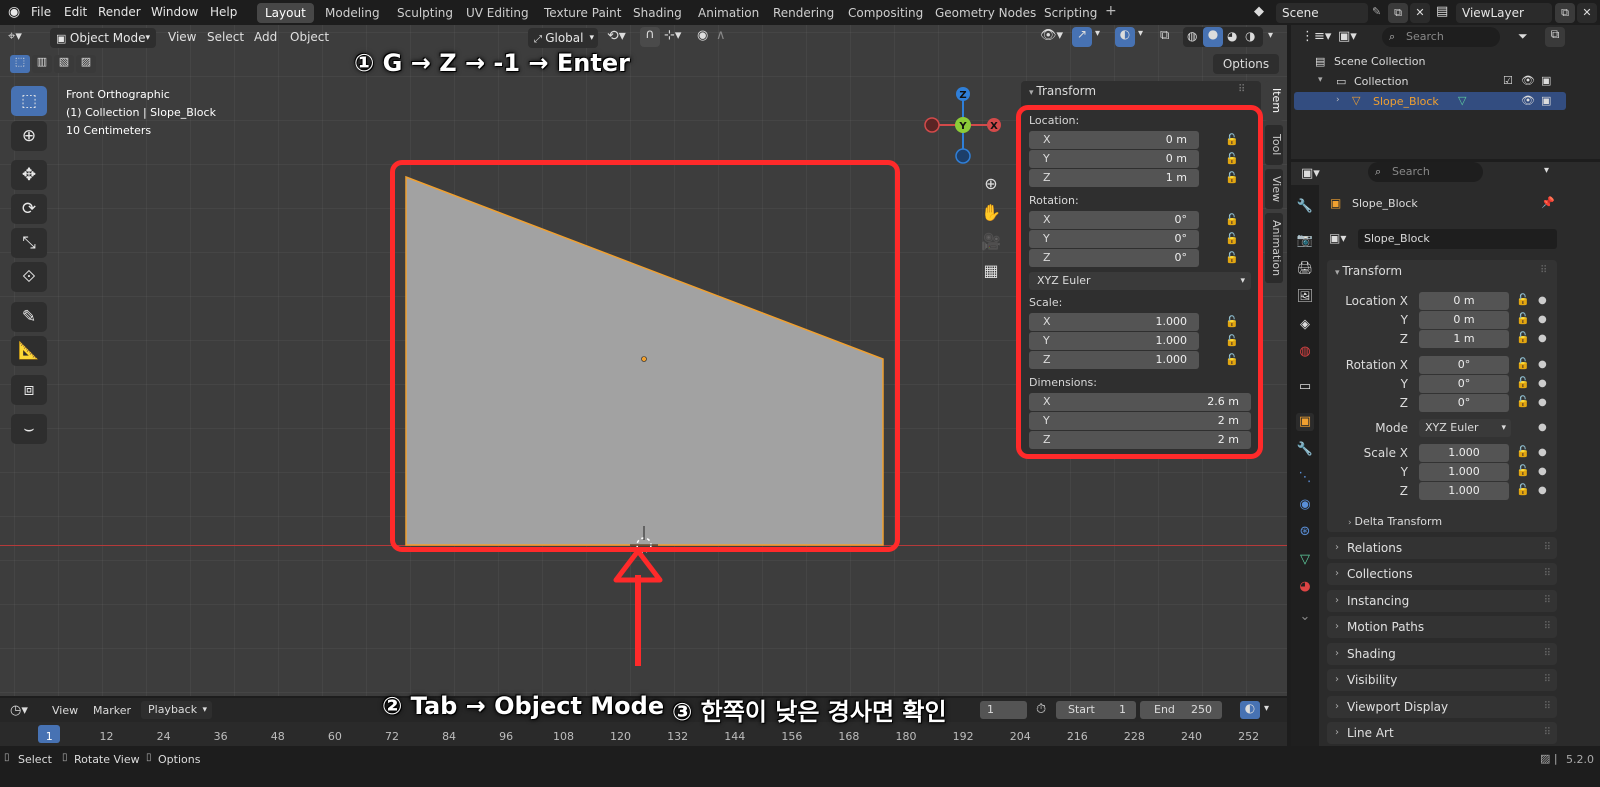 The height and width of the screenshot is (787, 1600). What do you see at coordinates (1565, 13) in the screenshot?
I see `new-view-layer-icon: ⧉` at bounding box center [1565, 13].